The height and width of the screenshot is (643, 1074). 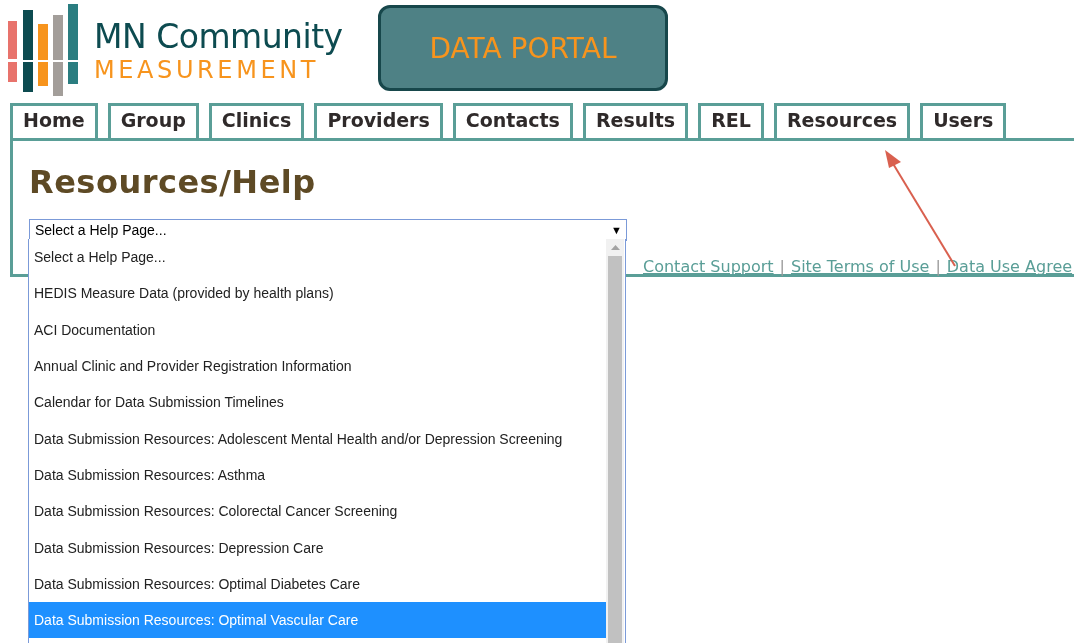 I want to click on dropdown-option: Calendar for Data Submission Timelines, so click(x=317, y=402).